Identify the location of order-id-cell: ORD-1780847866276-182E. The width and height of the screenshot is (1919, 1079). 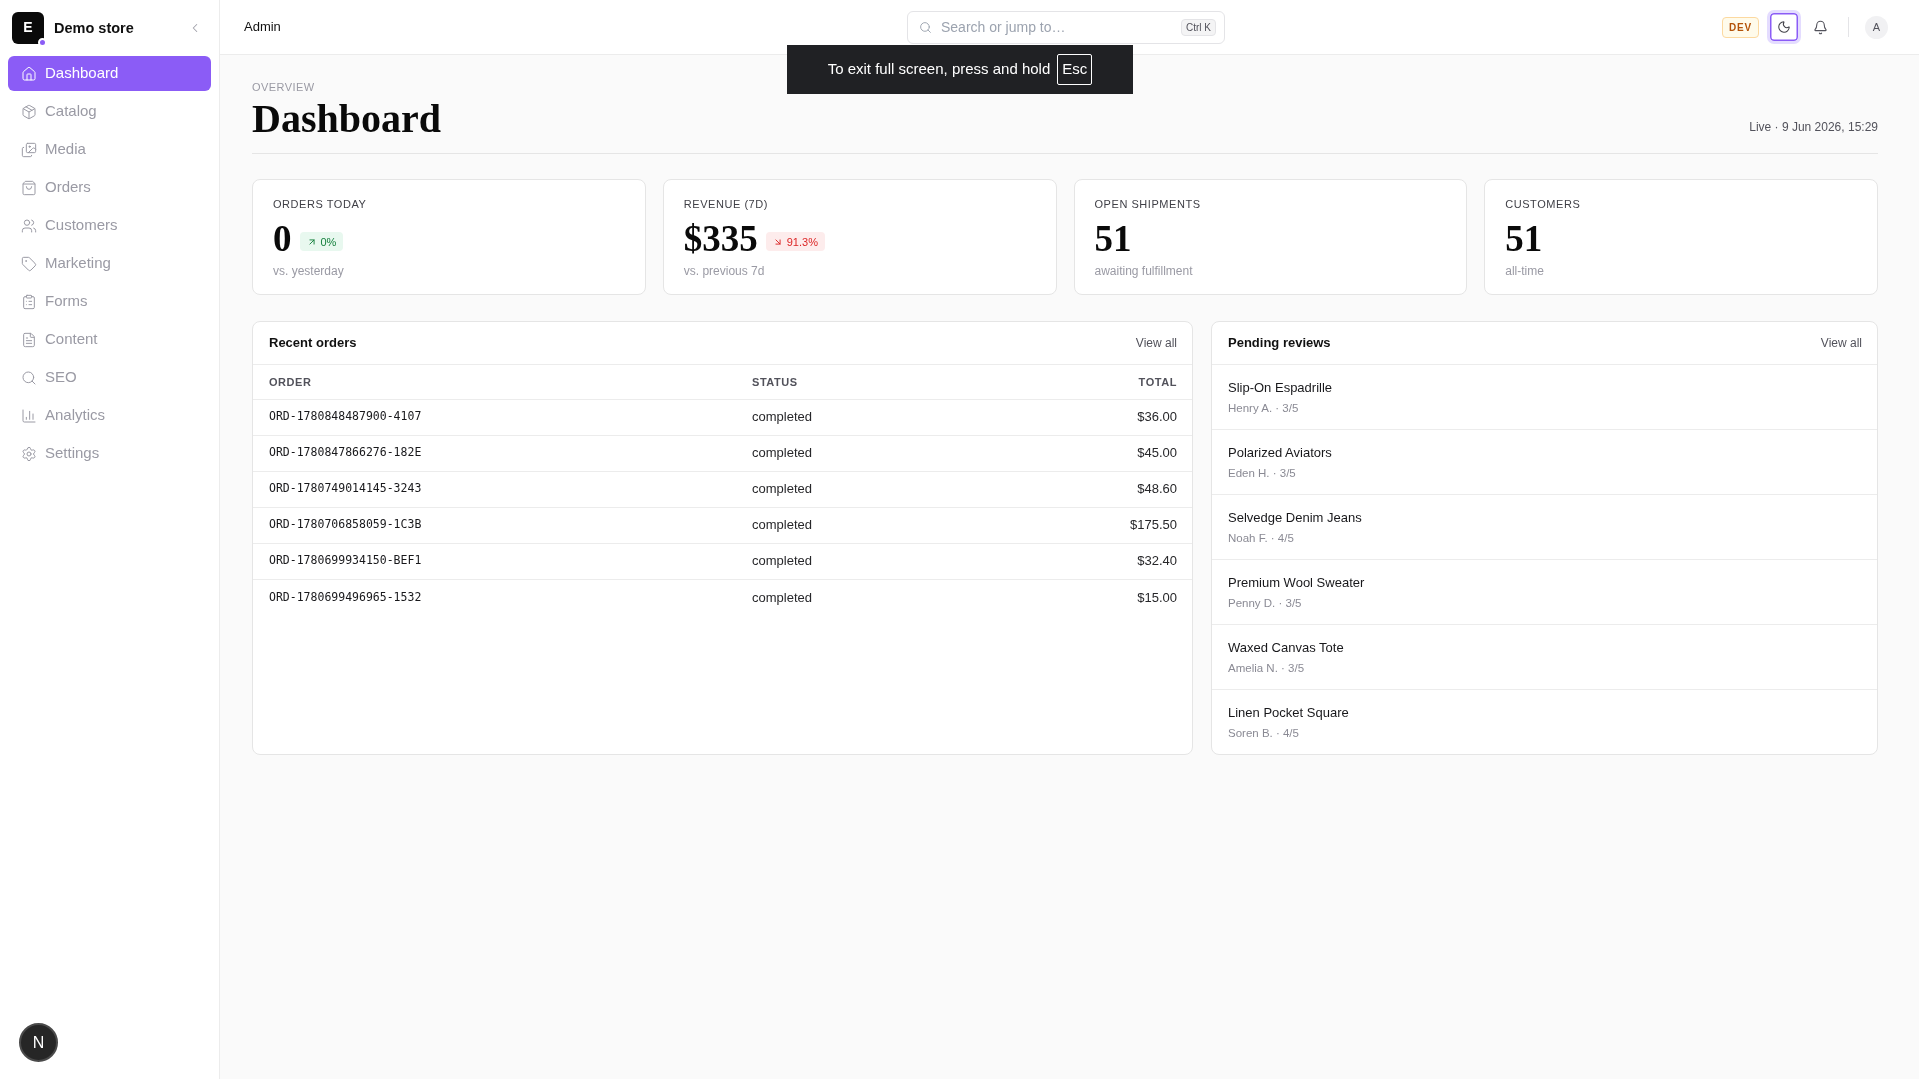
(502, 453).